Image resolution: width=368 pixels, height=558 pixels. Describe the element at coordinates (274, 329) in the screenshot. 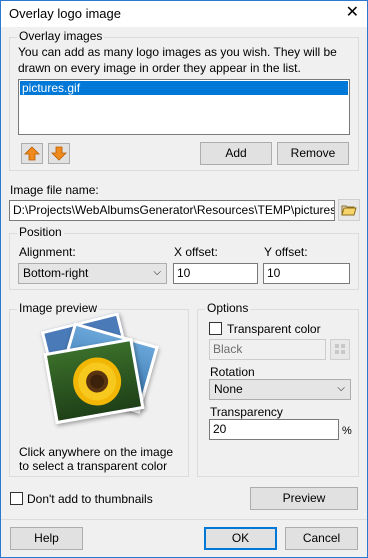

I see `transparent-color-label: Transparent color` at that location.